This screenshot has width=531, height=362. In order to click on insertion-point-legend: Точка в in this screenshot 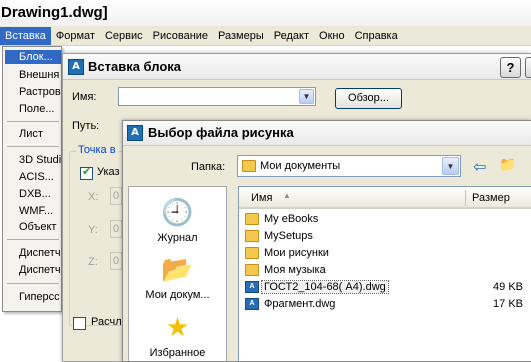, I will do `click(97, 150)`.